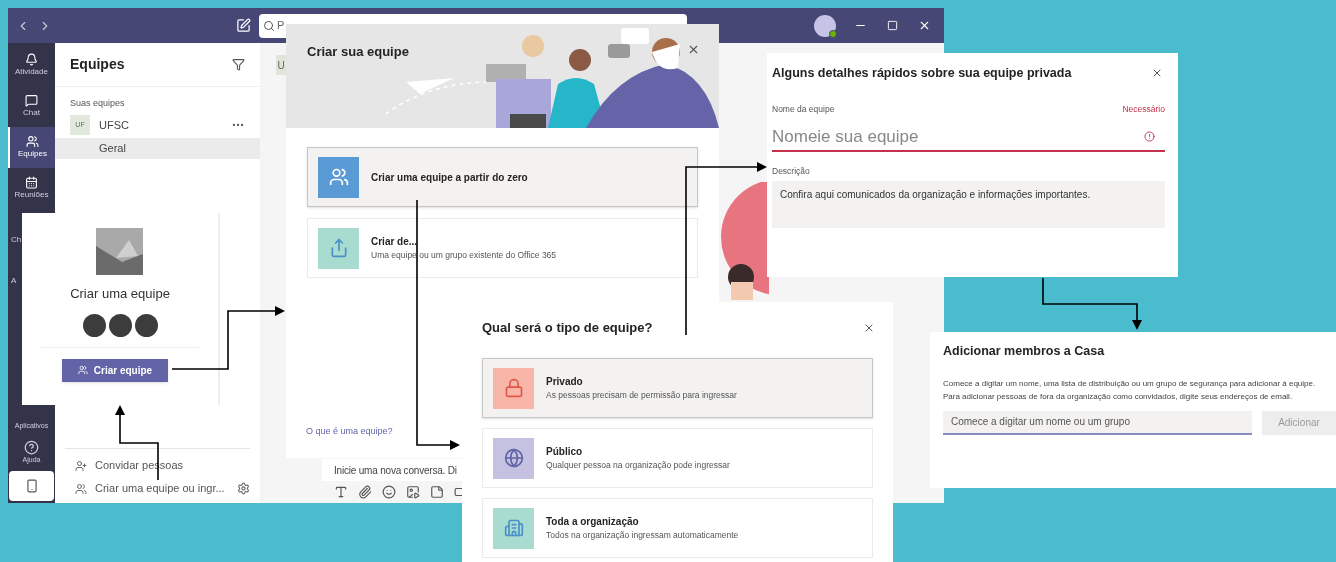 Image resolution: width=1336 pixels, height=562 pixels. What do you see at coordinates (593, 522) in the screenshot?
I see `option-title: Toda a organização` at bounding box center [593, 522].